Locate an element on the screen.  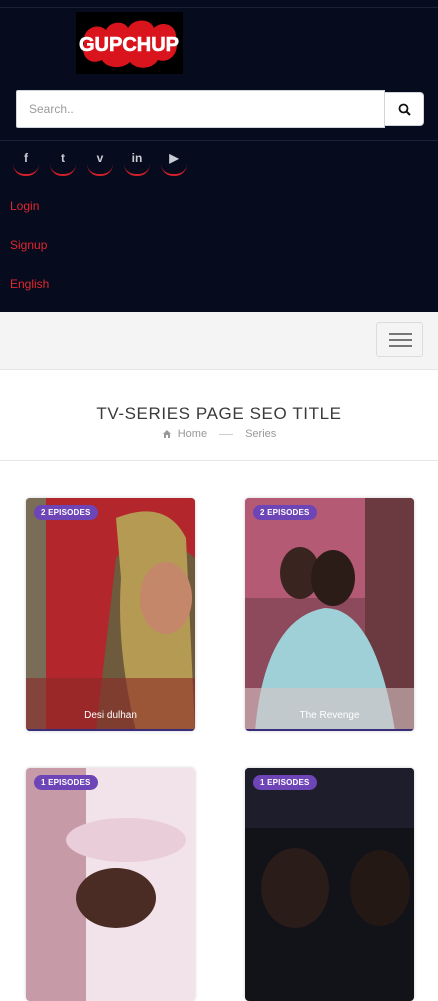
site-logo: GUPCHUP GUPCHUP is located at coordinates (129, 43).